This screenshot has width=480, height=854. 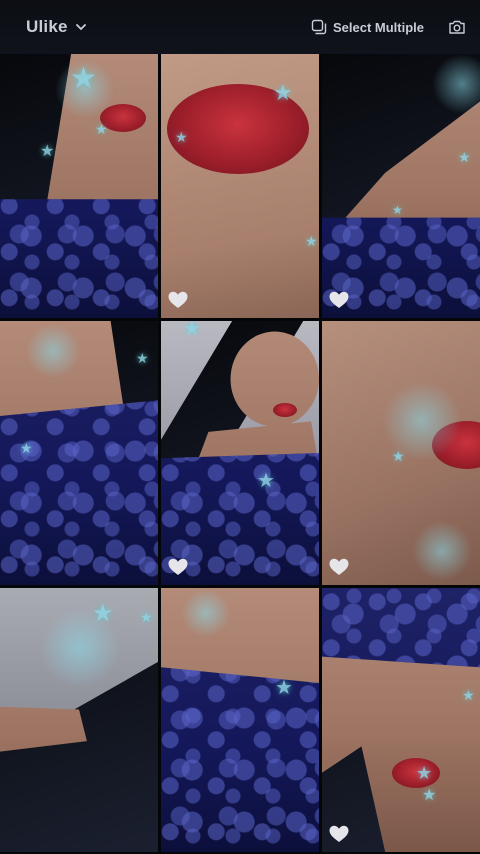 I want to click on header-actions: Select Multiple, so click(x=388, y=27).